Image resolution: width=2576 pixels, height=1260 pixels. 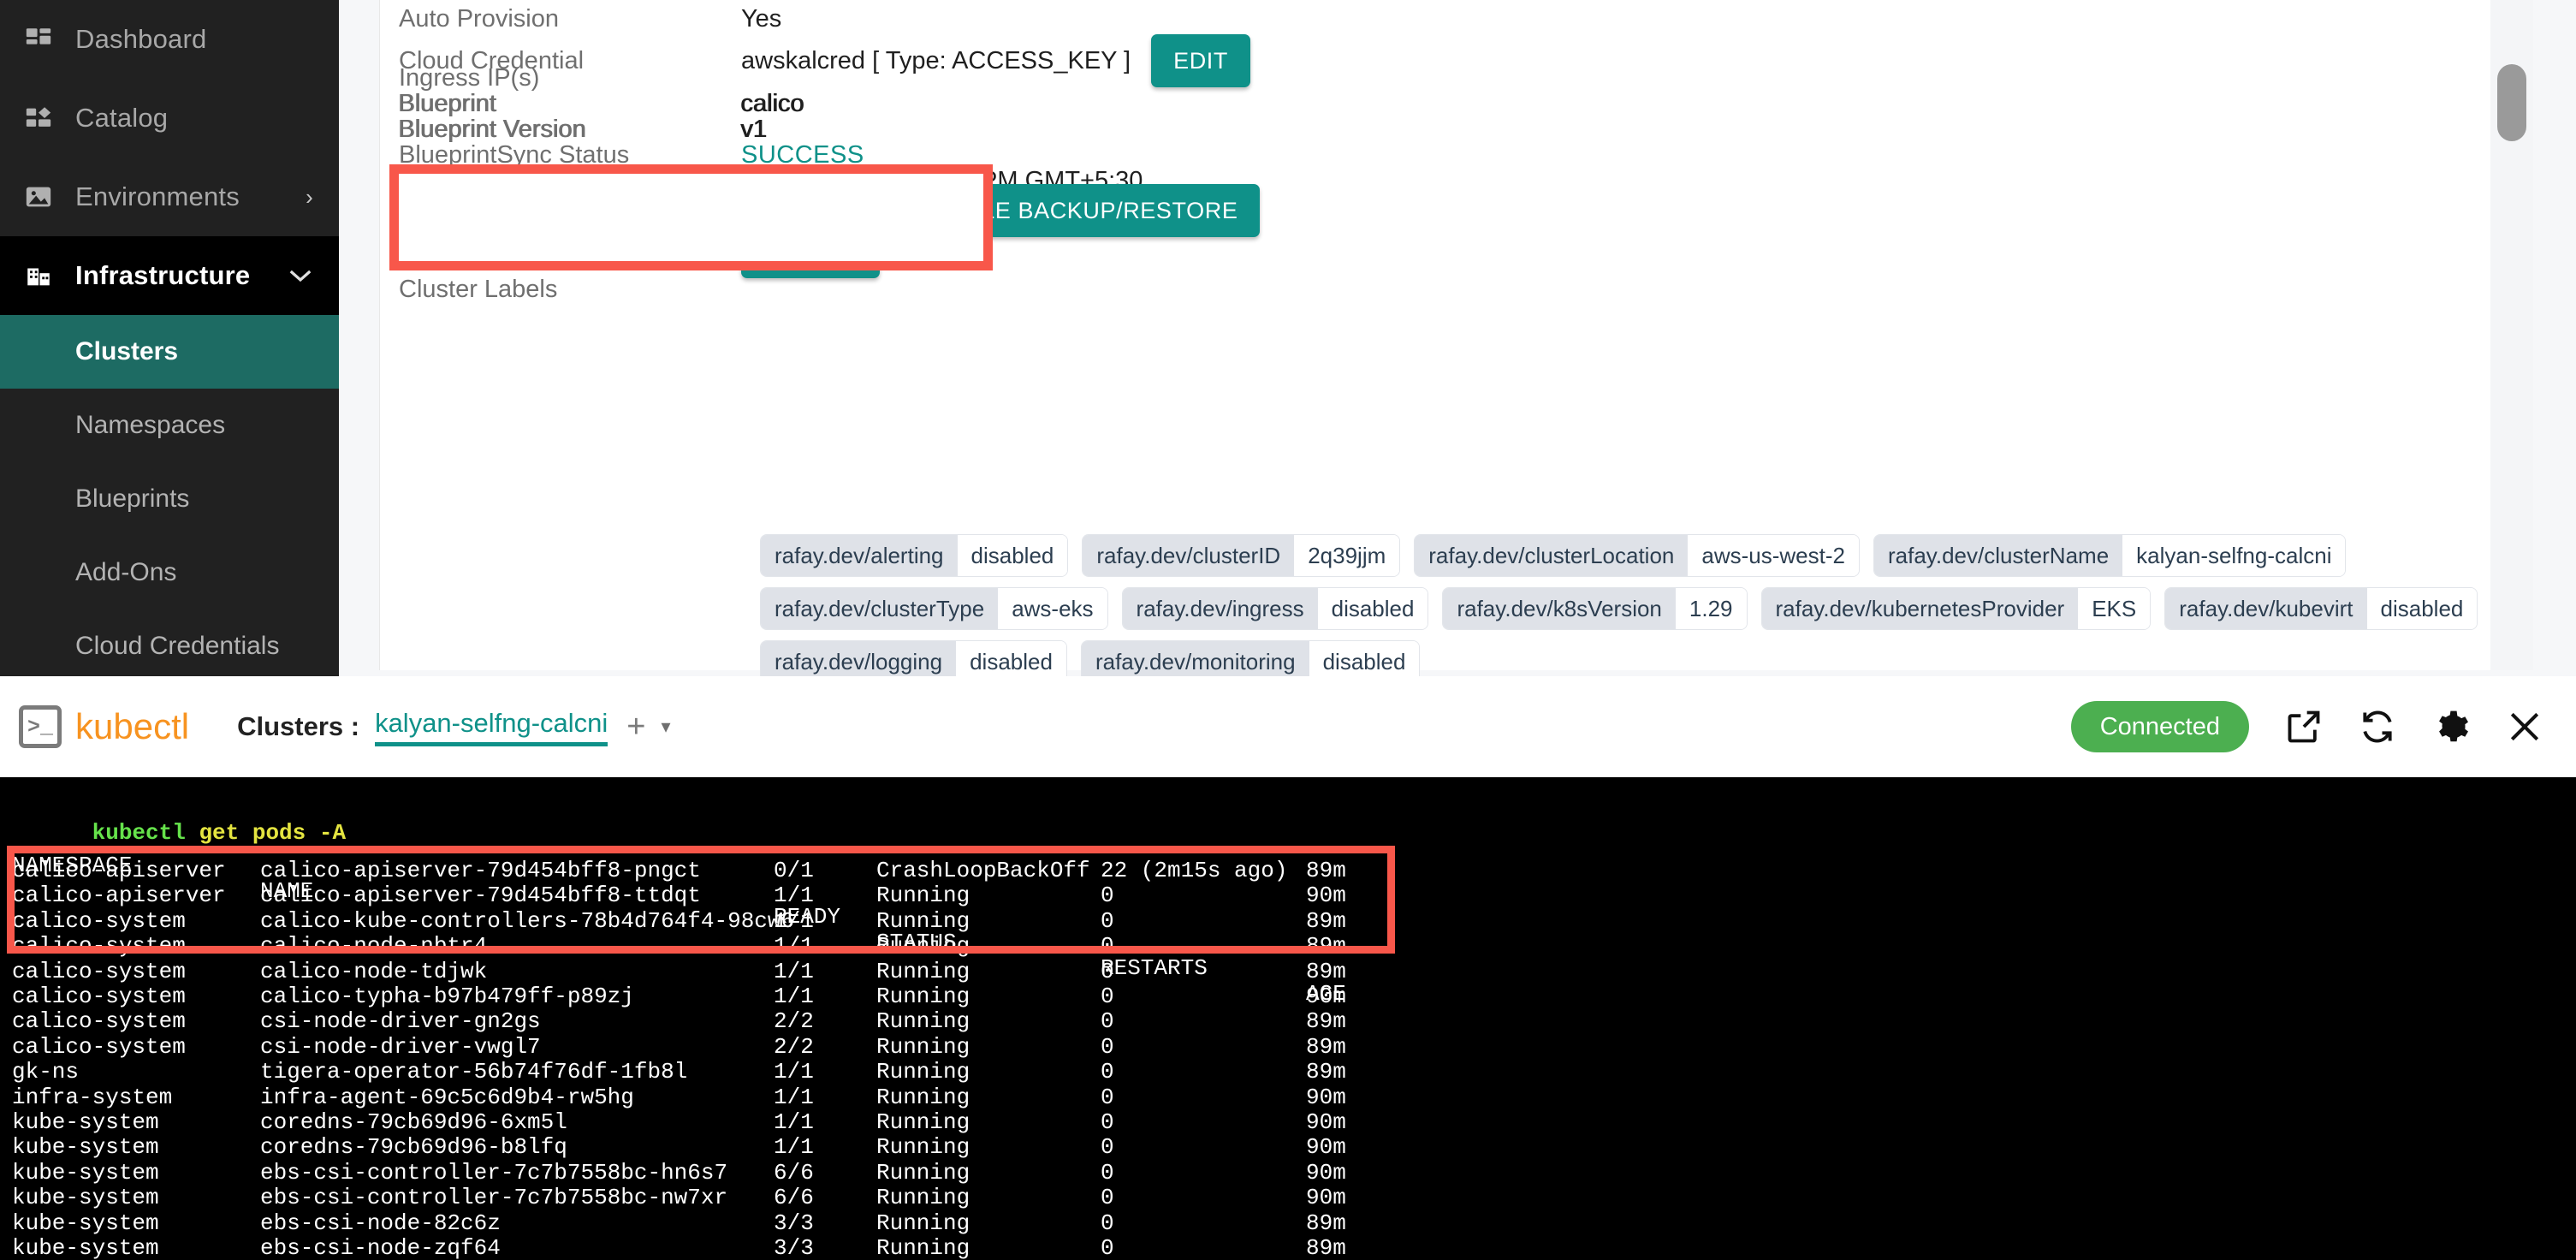 What do you see at coordinates (2451, 727) in the screenshot?
I see `gear-icon` at bounding box center [2451, 727].